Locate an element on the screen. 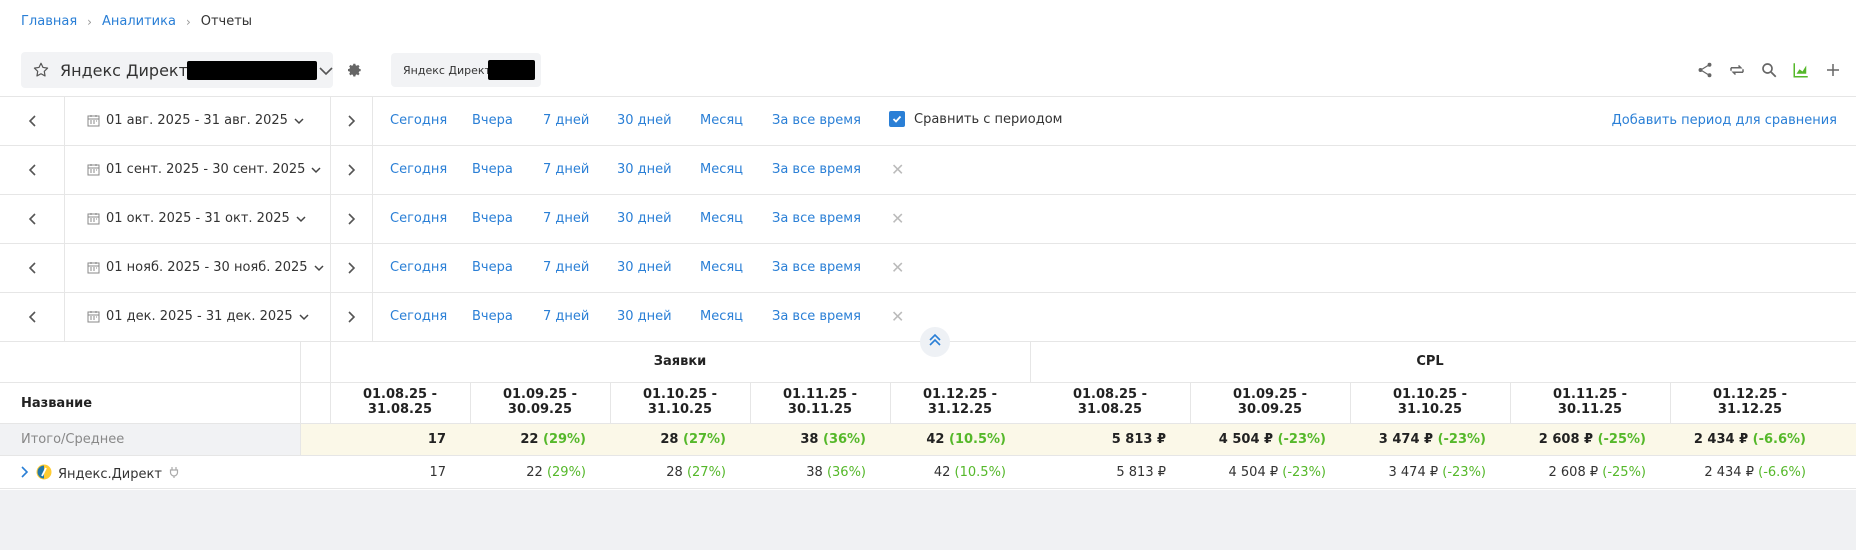 The height and width of the screenshot is (550, 1856). collapse-periods-button is located at coordinates (935, 342).